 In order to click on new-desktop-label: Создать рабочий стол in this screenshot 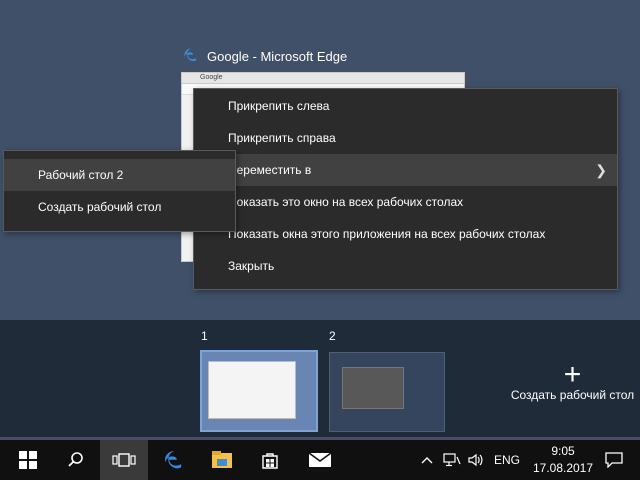, I will do `click(572, 395)`.